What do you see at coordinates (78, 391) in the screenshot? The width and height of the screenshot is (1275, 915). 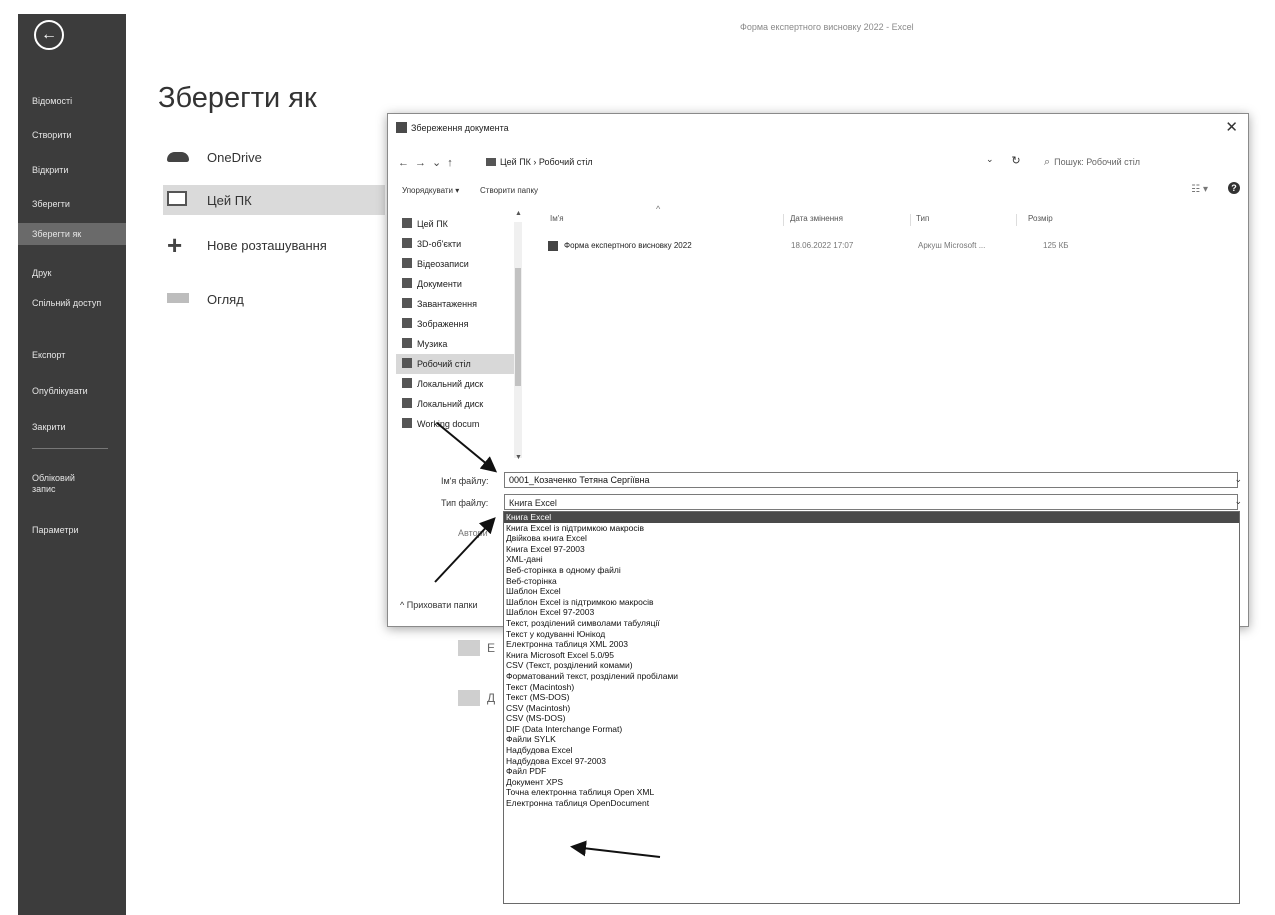 I see `rail-item-publish: Опублікувати` at bounding box center [78, 391].